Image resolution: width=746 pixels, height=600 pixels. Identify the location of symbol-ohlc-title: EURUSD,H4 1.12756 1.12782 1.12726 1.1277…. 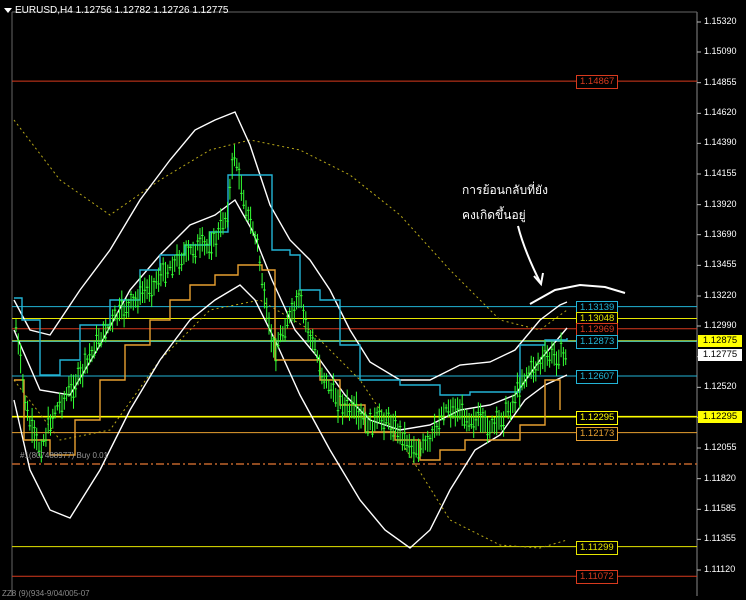
(122, 10).